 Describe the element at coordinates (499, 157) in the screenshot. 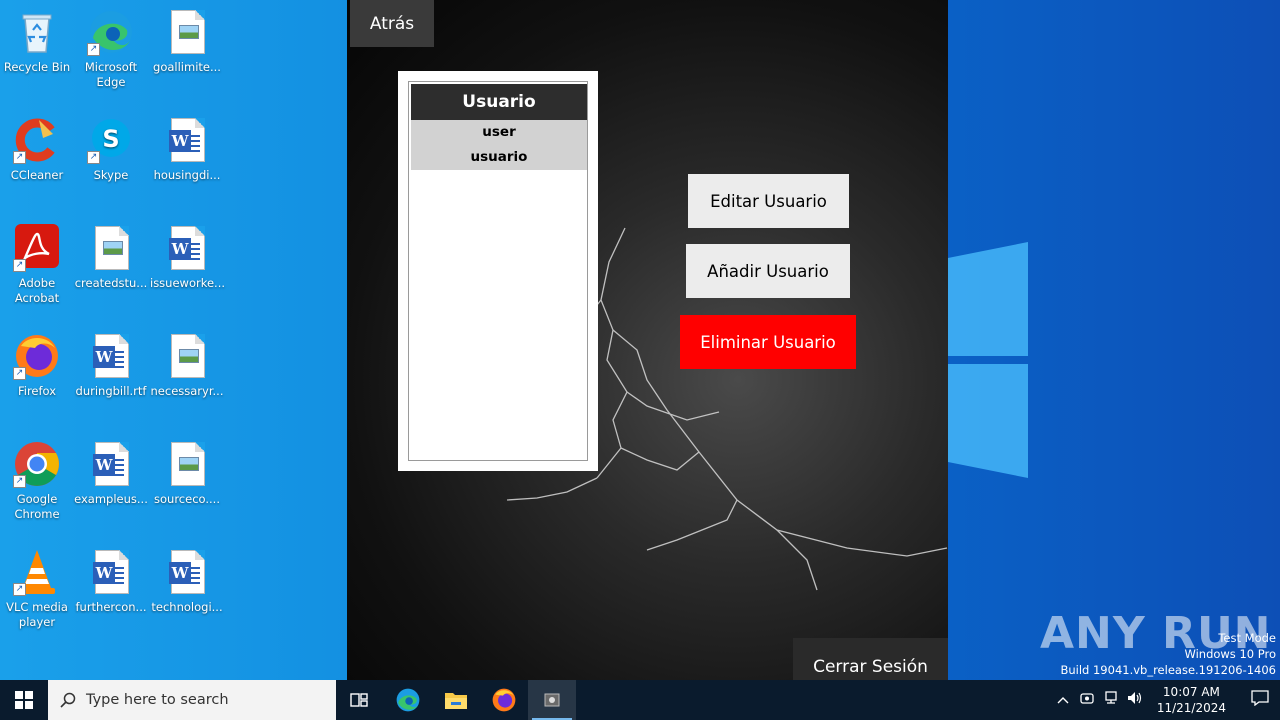

I see `user-list-row: usuario` at that location.